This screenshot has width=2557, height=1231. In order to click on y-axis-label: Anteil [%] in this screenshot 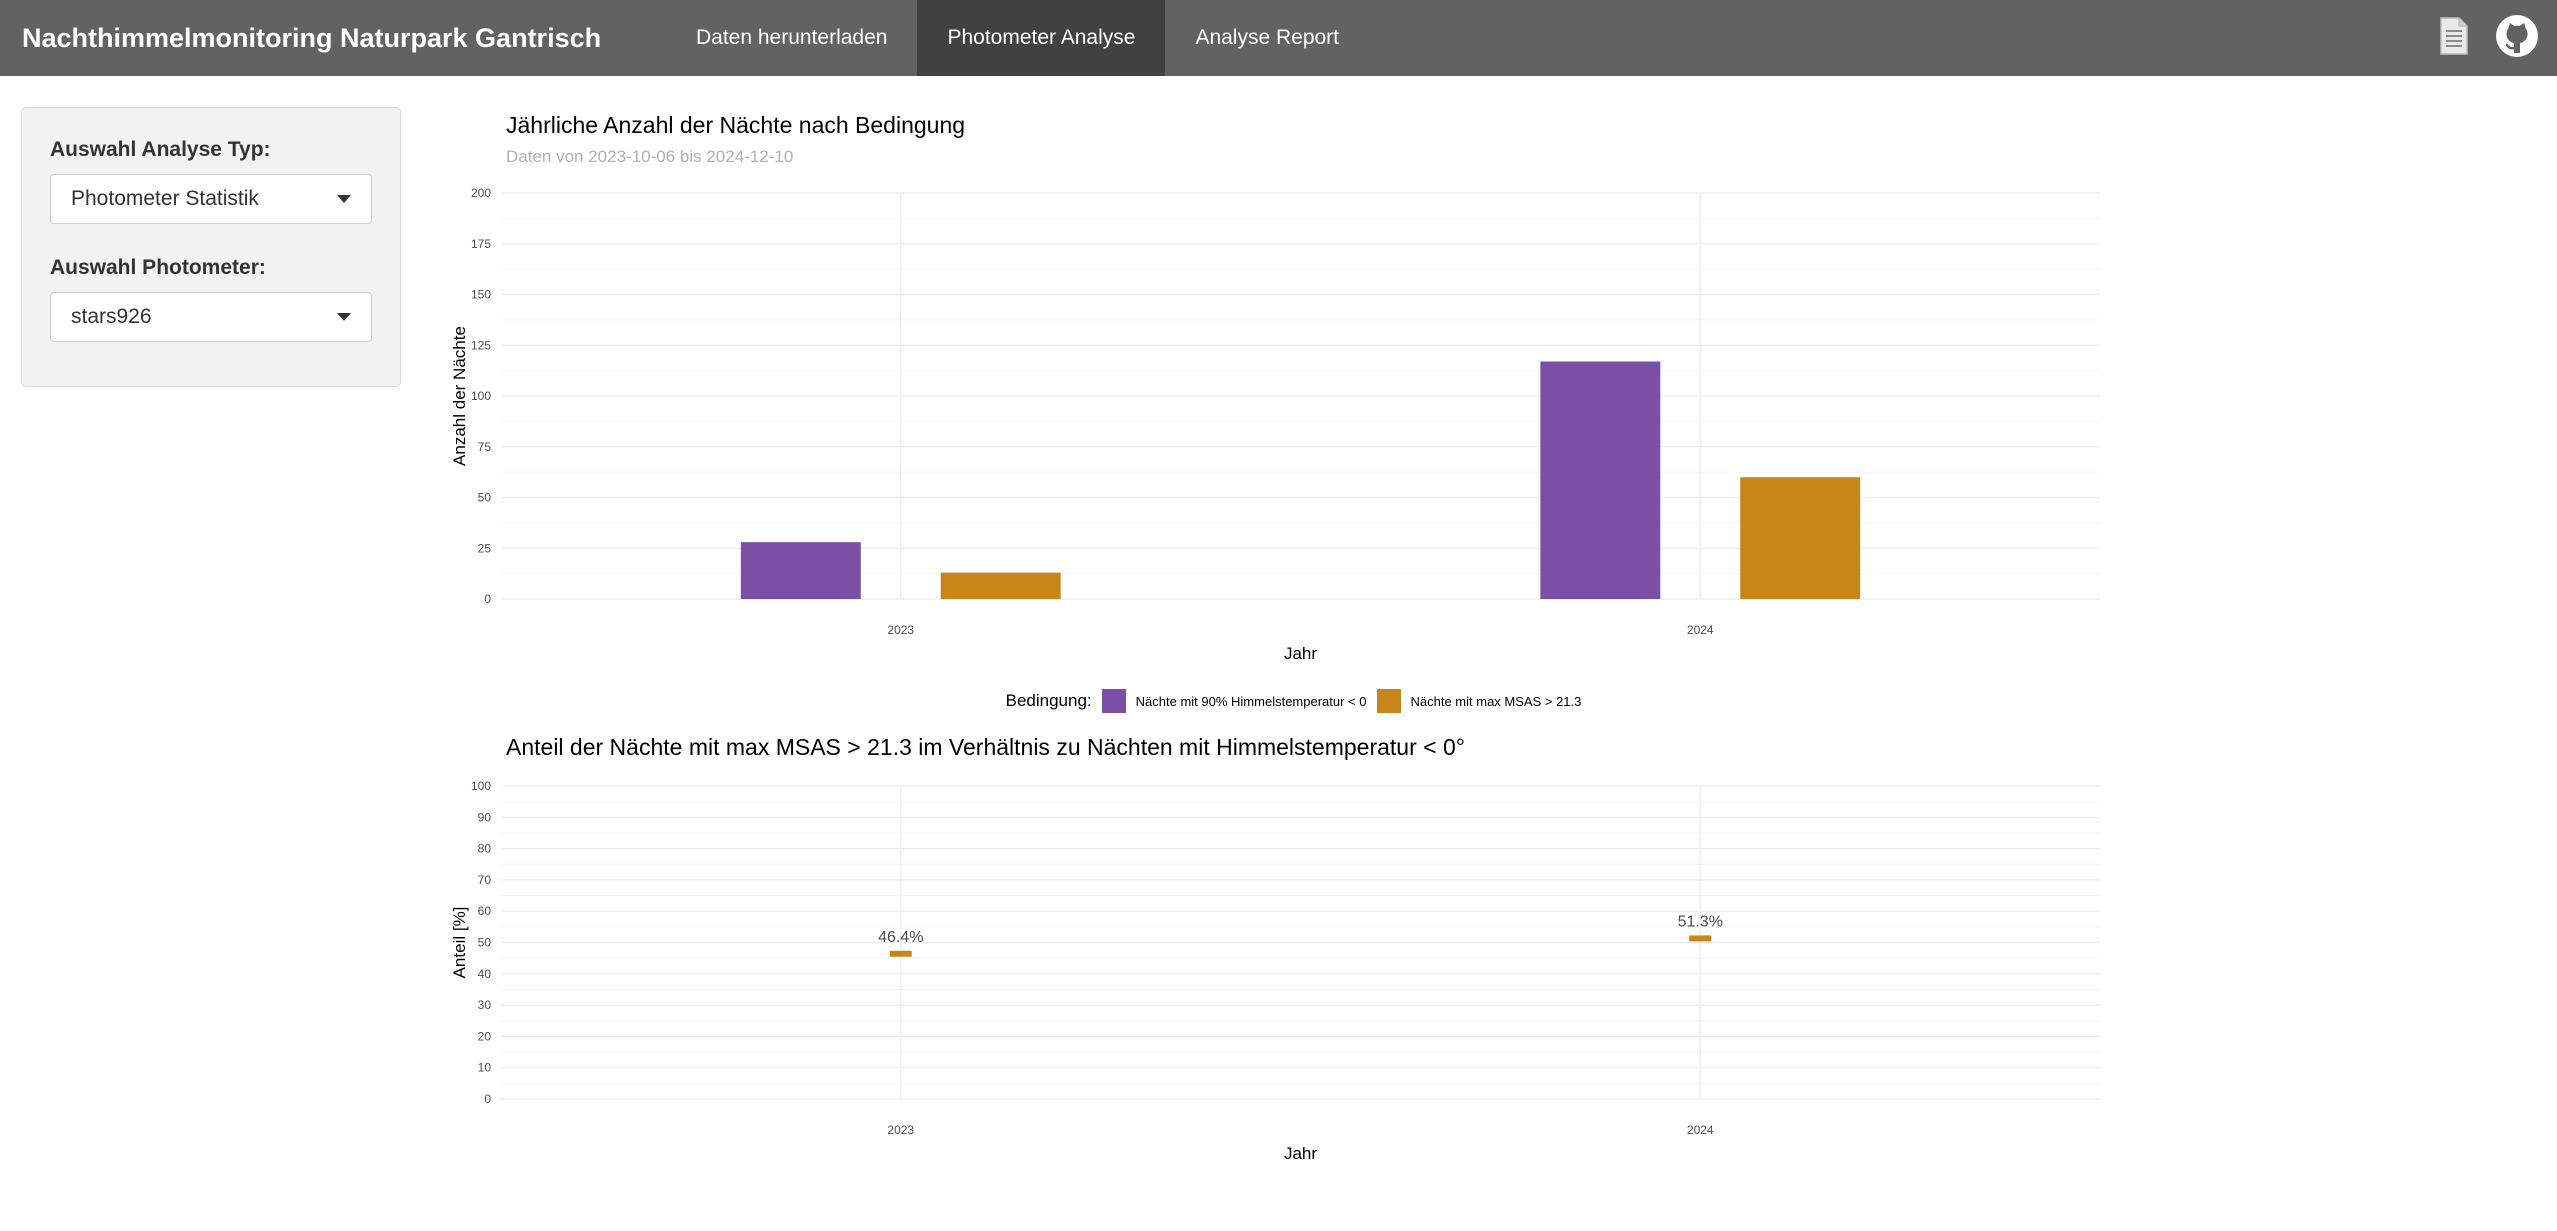, I will do `click(459, 943)`.